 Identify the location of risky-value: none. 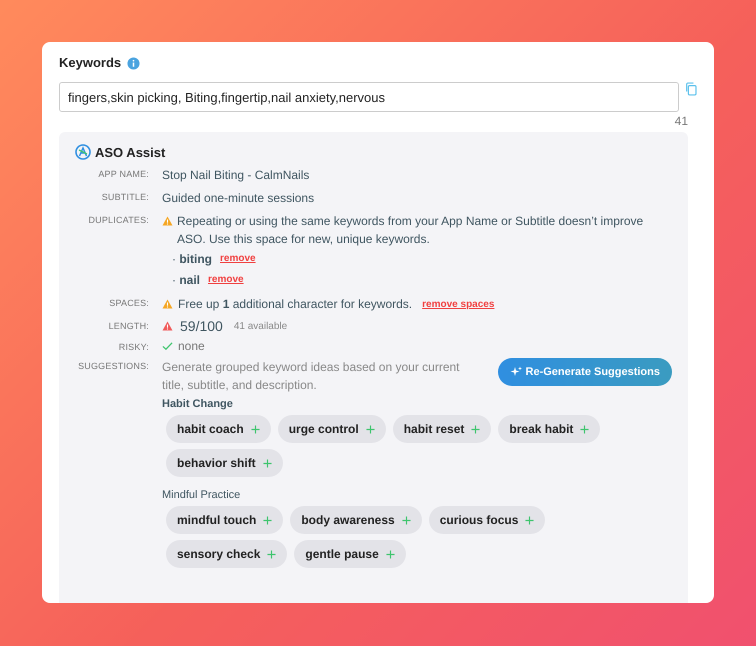
(191, 346).